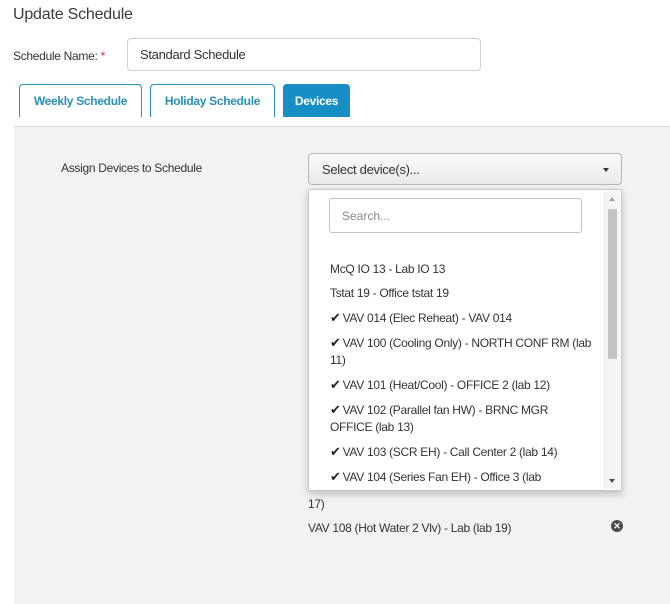 The height and width of the screenshot is (604, 670). What do you see at coordinates (212, 100) in the screenshot?
I see `tab-holiday-schedule: Holiday Schedule` at bounding box center [212, 100].